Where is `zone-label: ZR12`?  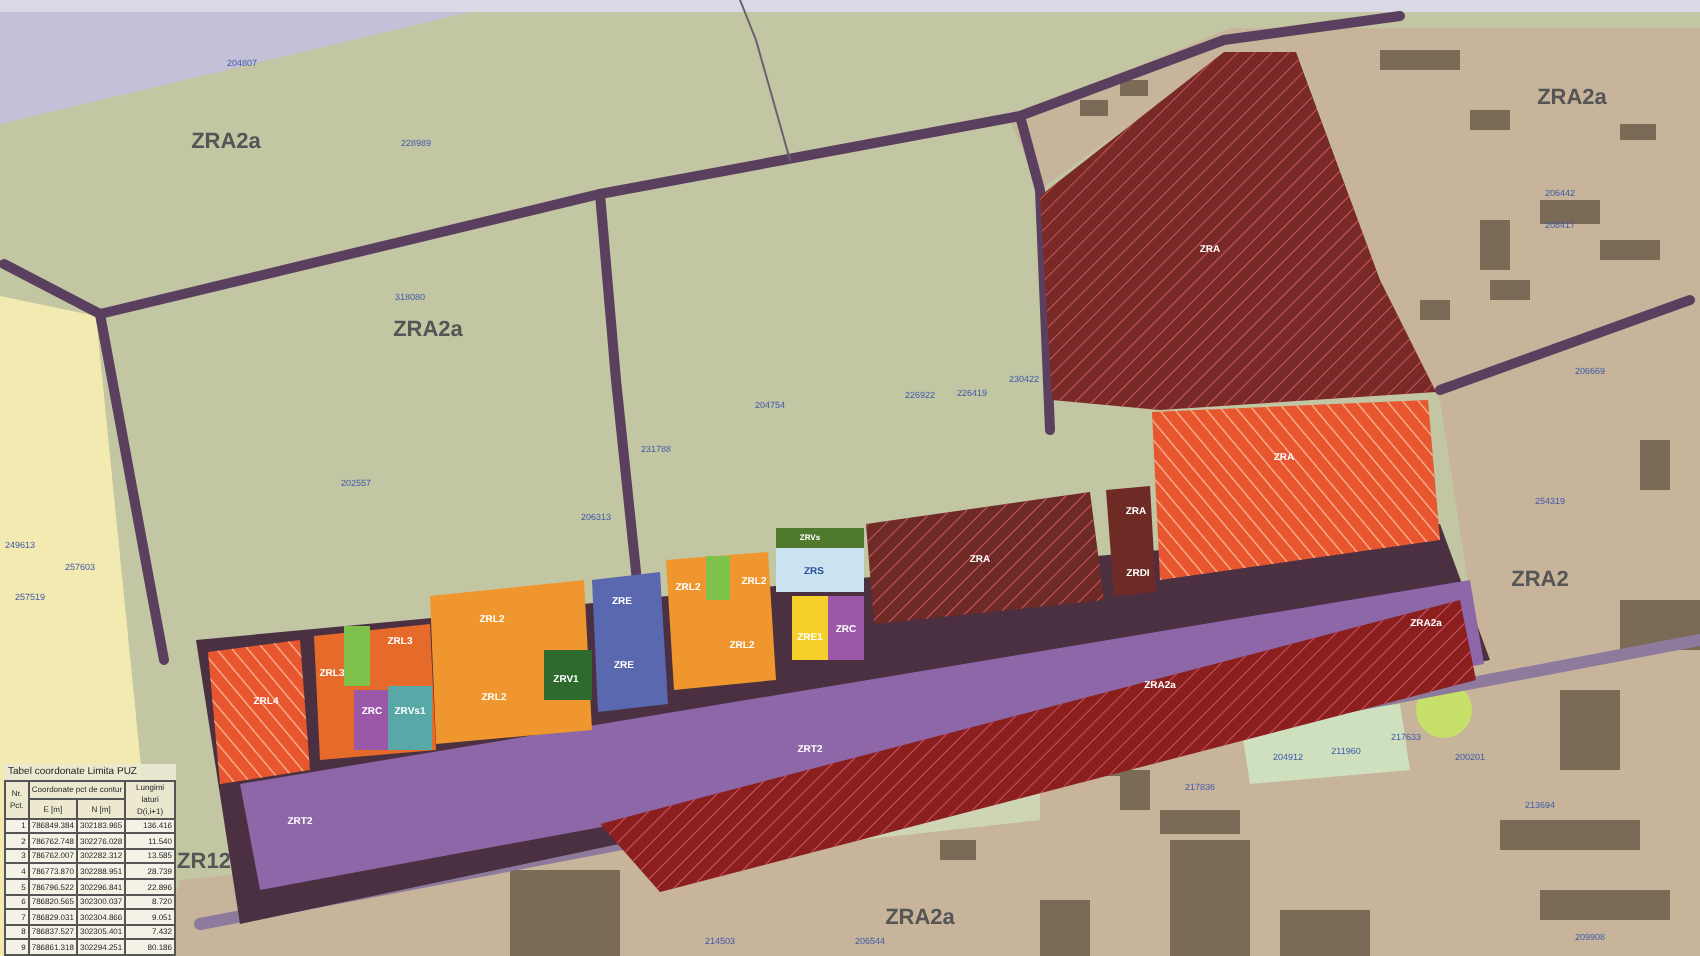 zone-label: ZR12 is located at coordinates (204, 862).